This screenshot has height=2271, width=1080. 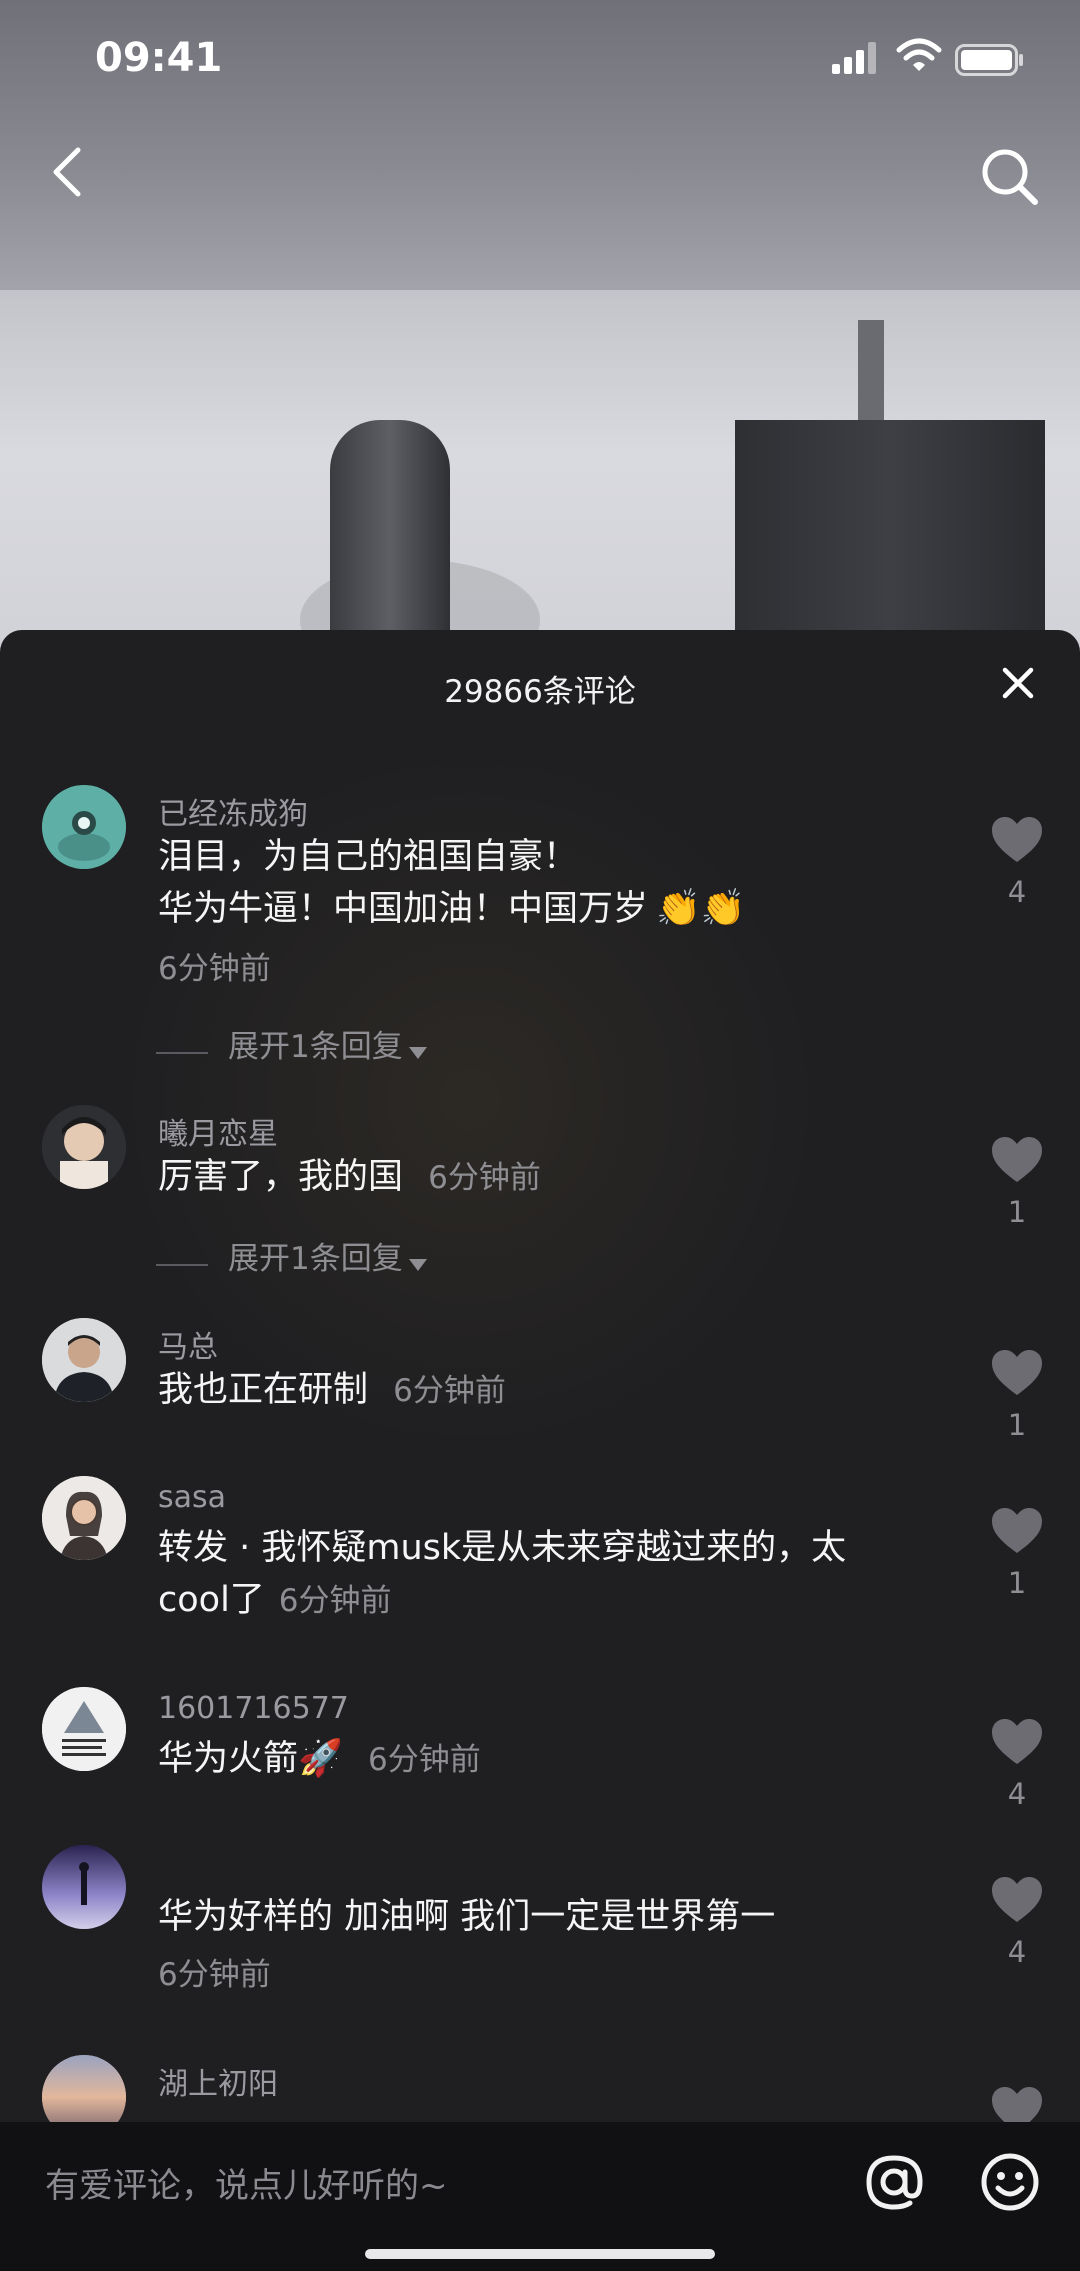 I want to click on signal-icon, so click(x=854, y=58).